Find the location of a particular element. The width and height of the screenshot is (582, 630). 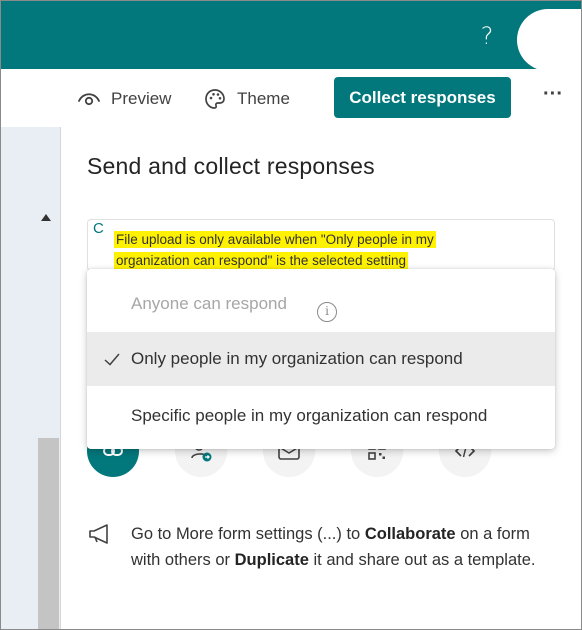

option-anyone: Anyone can respond i is located at coordinates (321, 304).